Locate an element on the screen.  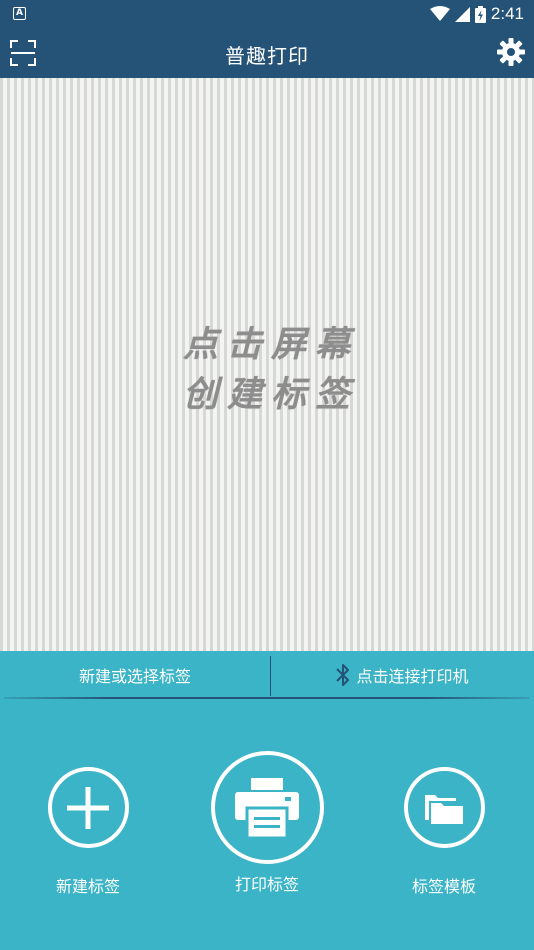
print-label-button: 打印标签 is located at coordinates (267, 823).